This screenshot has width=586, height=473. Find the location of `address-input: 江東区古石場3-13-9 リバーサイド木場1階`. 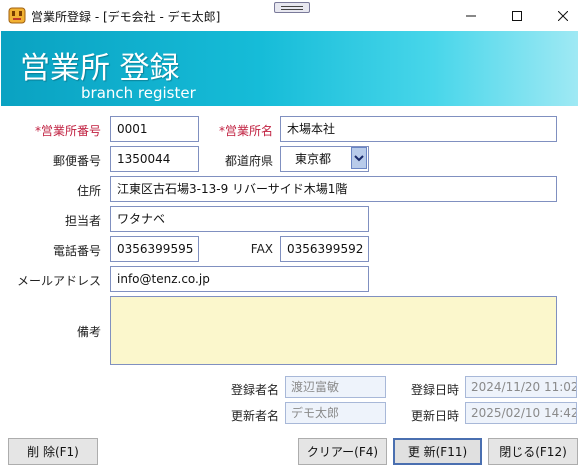

address-input: 江東区古石場3-13-9 リバーサイド木場1階 is located at coordinates (333, 189).